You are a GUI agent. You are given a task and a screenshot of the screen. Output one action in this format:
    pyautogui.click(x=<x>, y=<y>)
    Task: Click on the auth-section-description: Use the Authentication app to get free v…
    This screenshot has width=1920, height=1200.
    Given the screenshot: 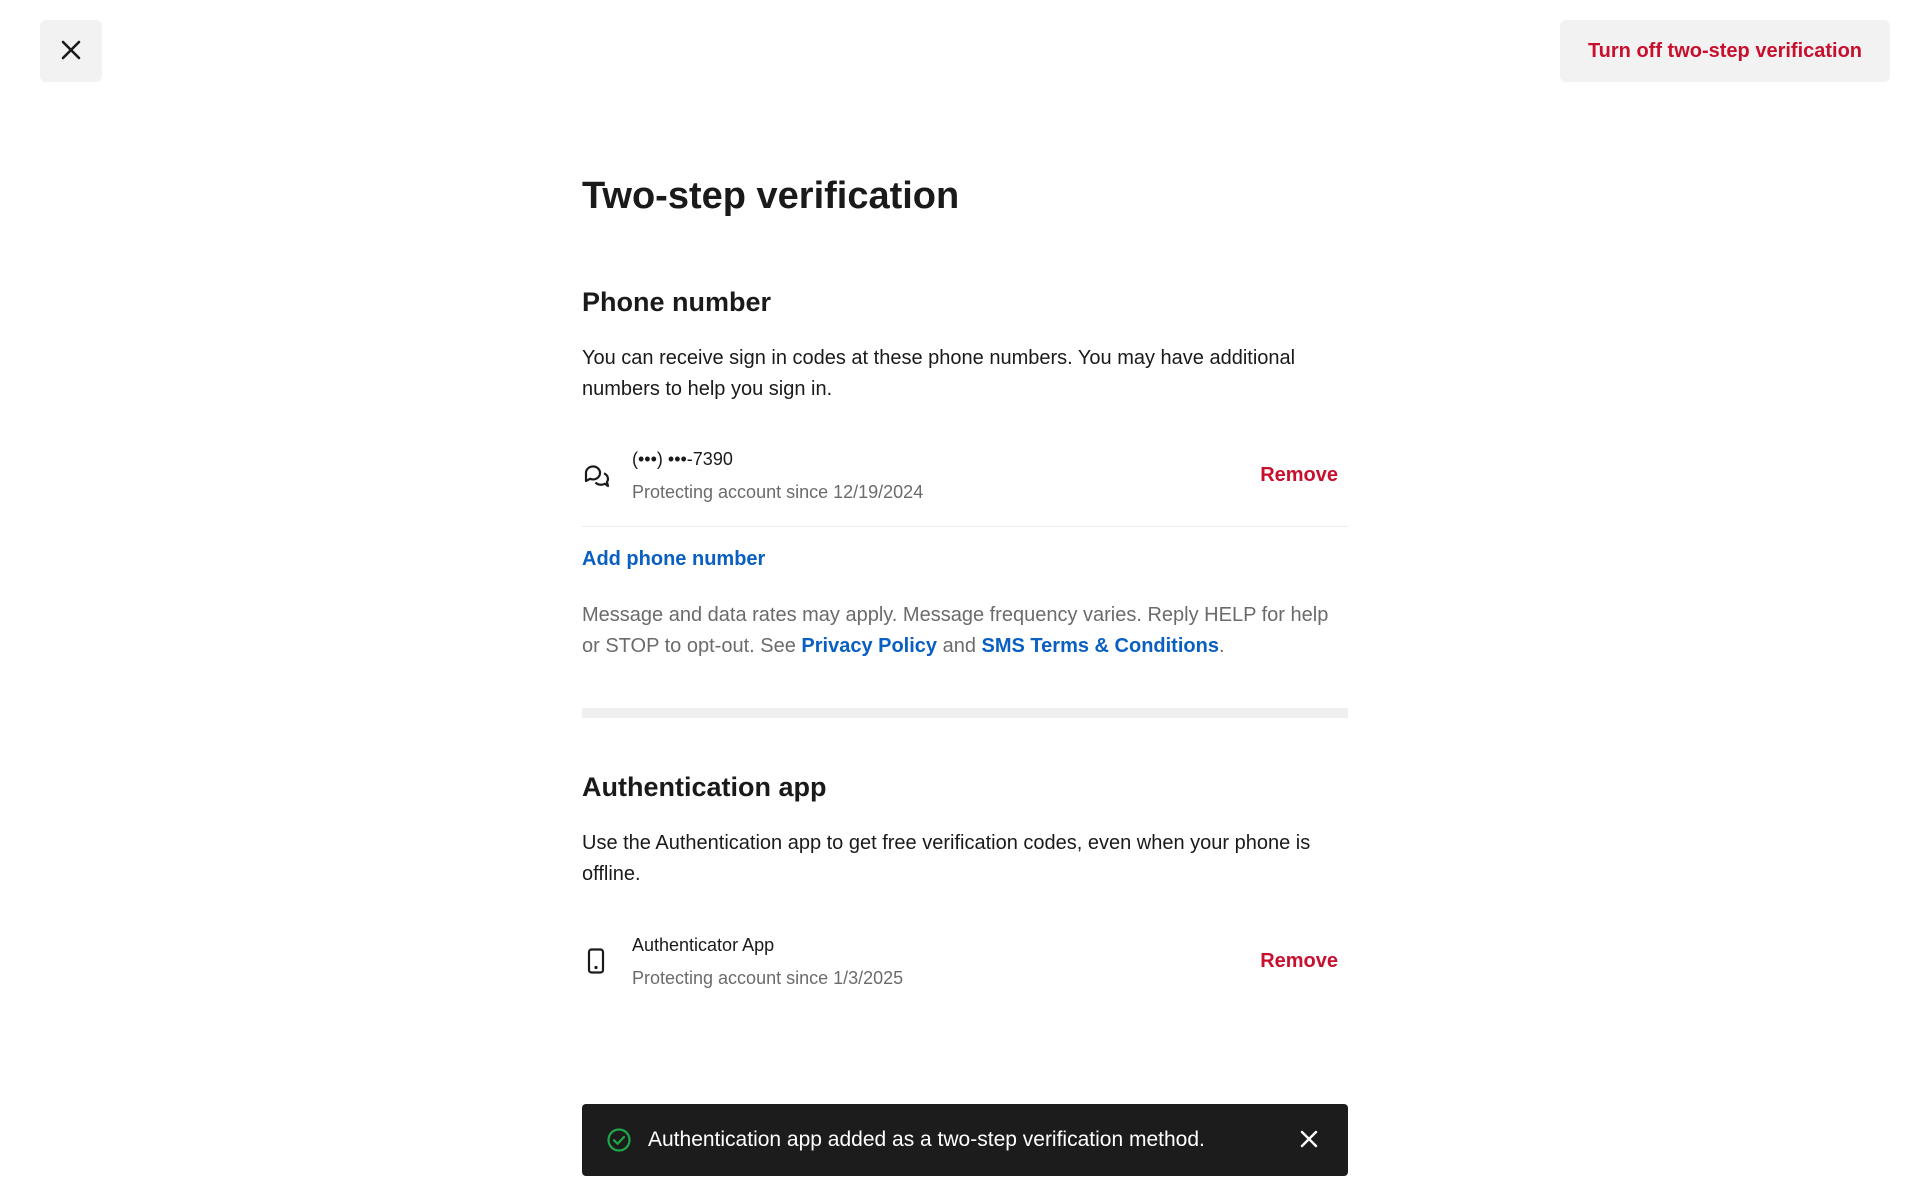 What is the action you would take?
    pyautogui.click(x=946, y=858)
    